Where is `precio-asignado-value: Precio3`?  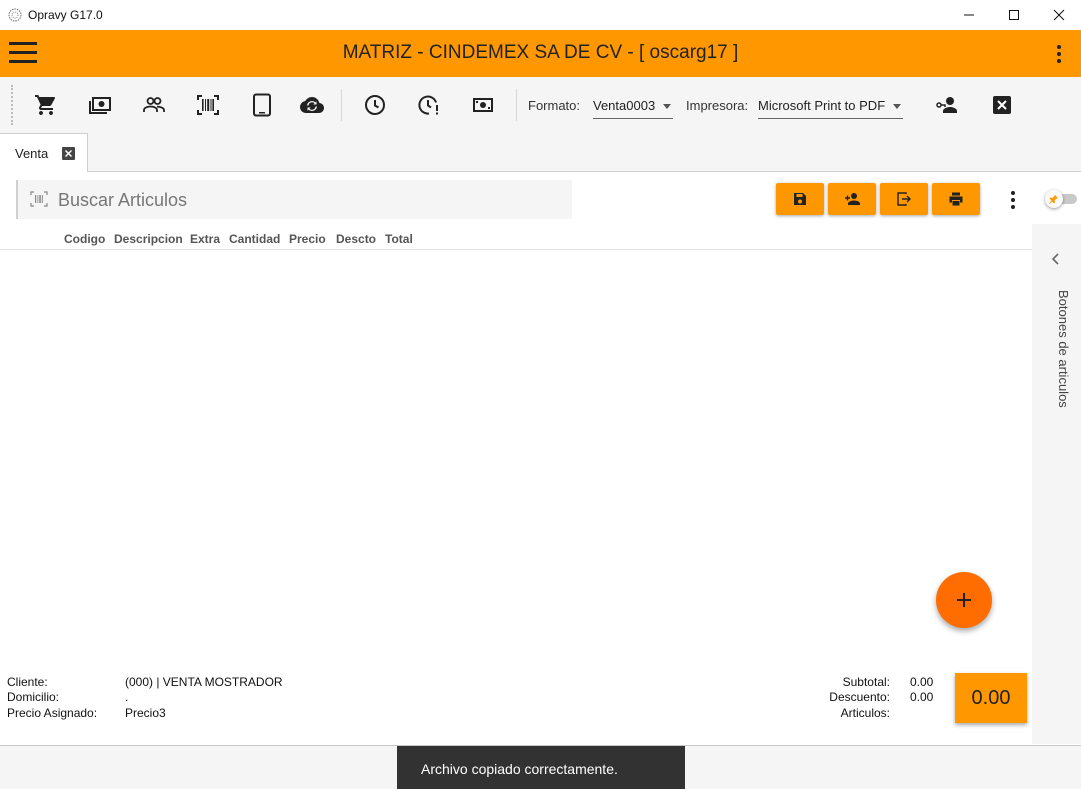
precio-asignado-value: Precio3 is located at coordinates (145, 713).